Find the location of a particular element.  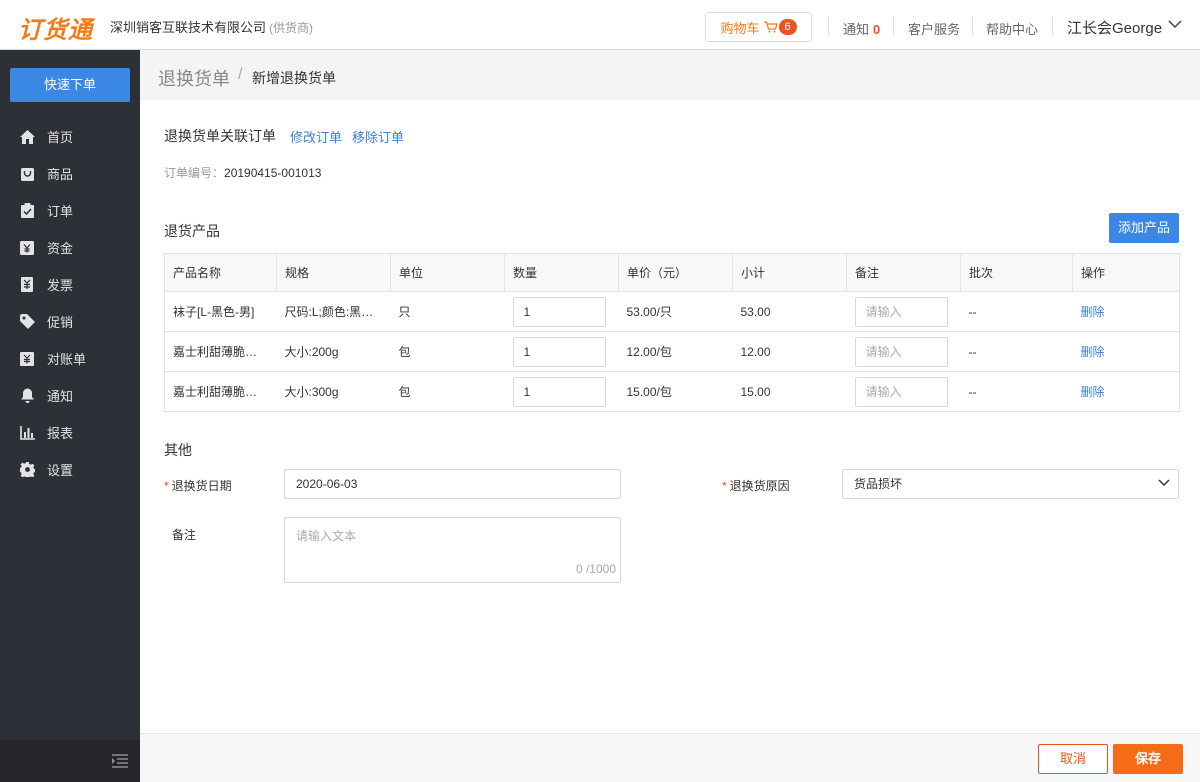

table-header-row: 产品名称 规格 单位 数量 单价（元） 小计 备注 批次 操作 is located at coordinates (672, 272).